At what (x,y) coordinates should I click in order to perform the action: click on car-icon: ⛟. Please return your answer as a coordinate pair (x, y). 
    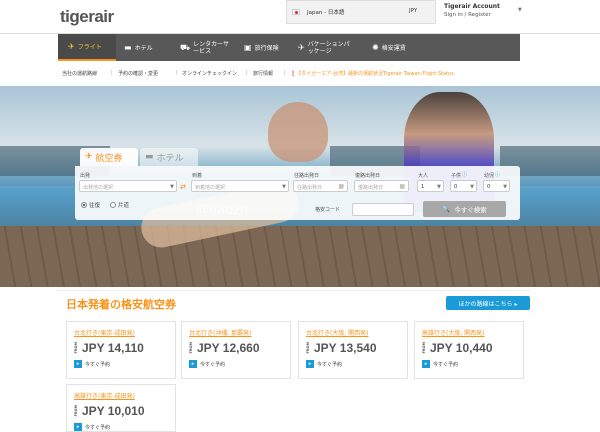
    Looking at the image, I should click on (185, 47).